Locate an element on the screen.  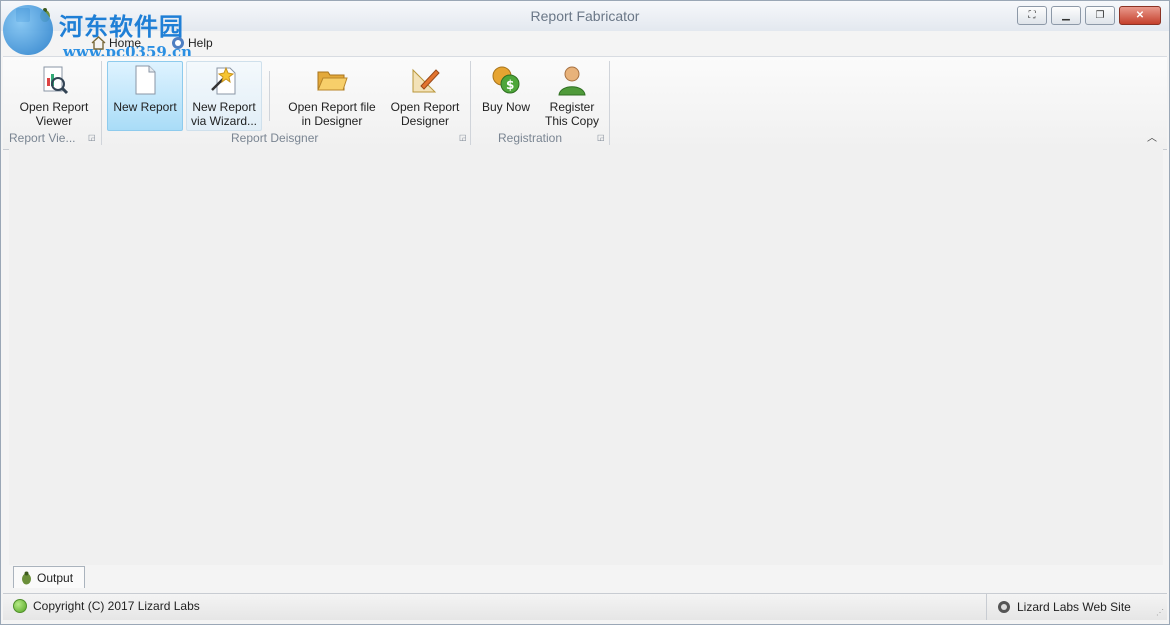
open-report-file-label2: in Designer is located at coordinates (332, 121).